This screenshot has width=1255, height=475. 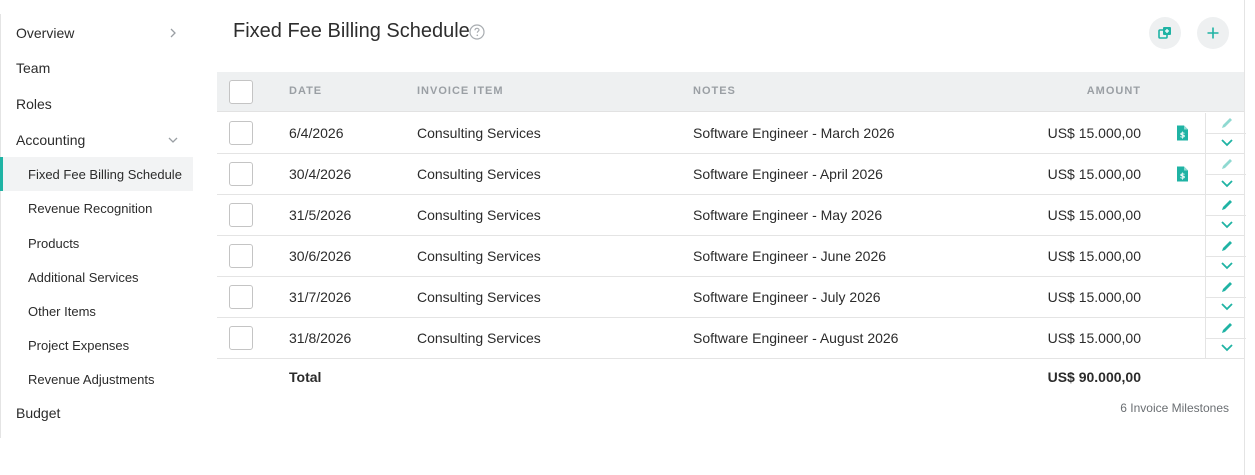 I want to click on sidebar-item-fixed-fee-billing-schedule: Fixed Fee Billing Schedule, so click(x=96, y=174).